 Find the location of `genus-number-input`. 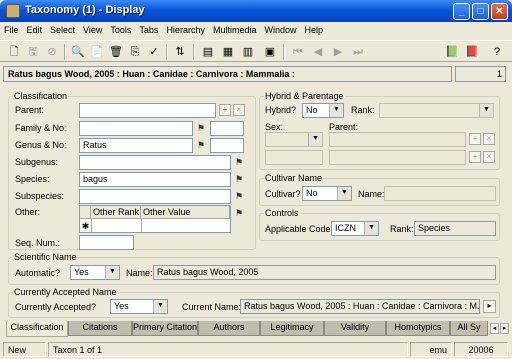

genus-number-input is located at coordinates (227, 145).